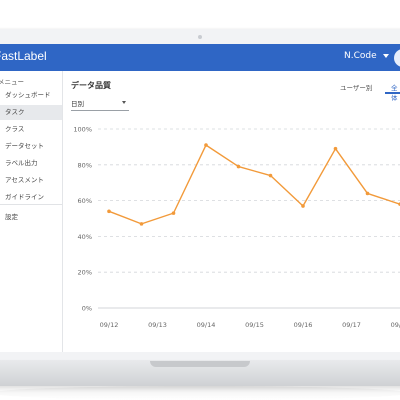 The height and width of the screenshot is (400, 400). I want to click on y-tick-label: 100%, so click(82, 130).